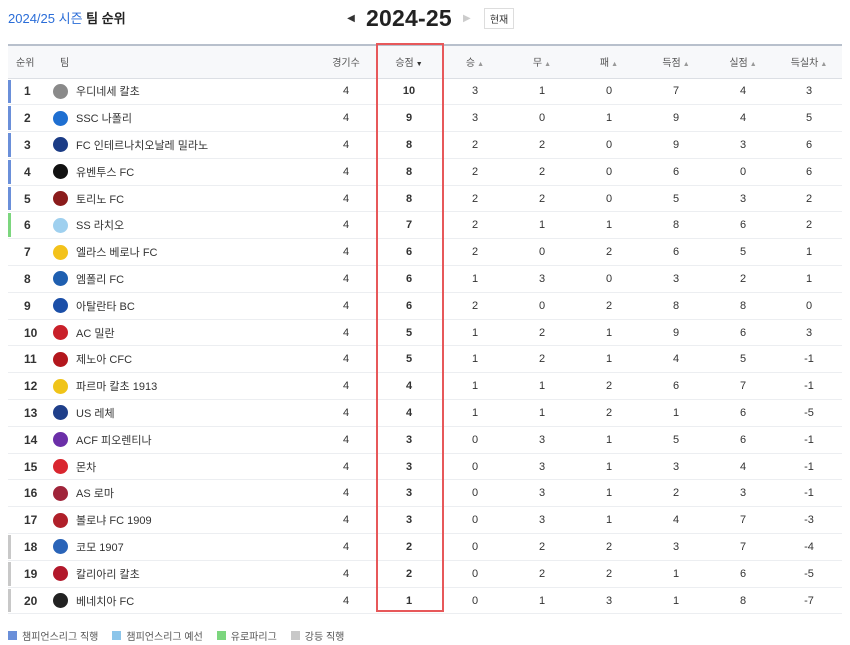 Image resolution: width=850 pixels, height=645 pixels. Describe the element at coordinates (676, 61) in the screenshot. I see `col-goals-for: 득점 ▲` at that location.